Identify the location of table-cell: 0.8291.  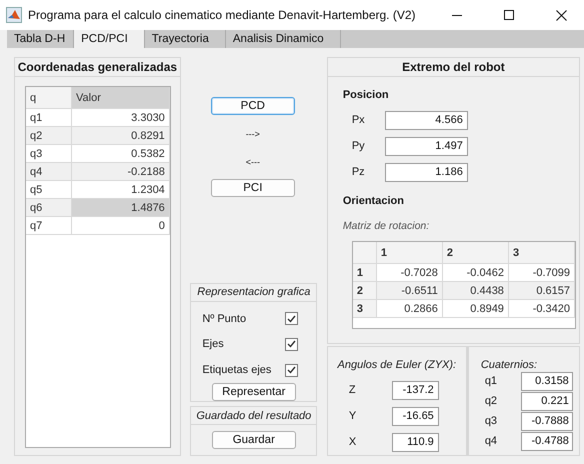
(121, 135).